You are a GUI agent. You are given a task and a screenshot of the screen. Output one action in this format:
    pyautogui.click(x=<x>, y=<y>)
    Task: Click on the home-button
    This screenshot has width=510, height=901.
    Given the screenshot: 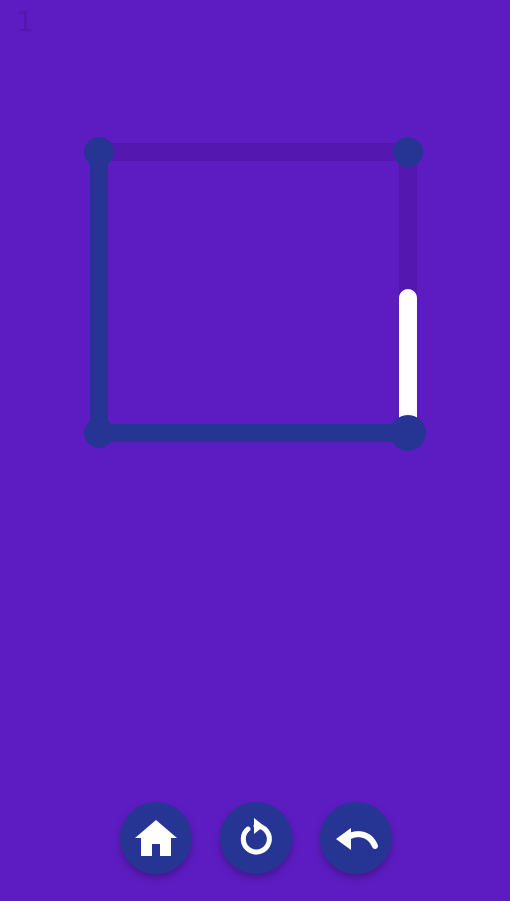 What is the action you would take?
    pyautogui.click(x=156, y=838)
    